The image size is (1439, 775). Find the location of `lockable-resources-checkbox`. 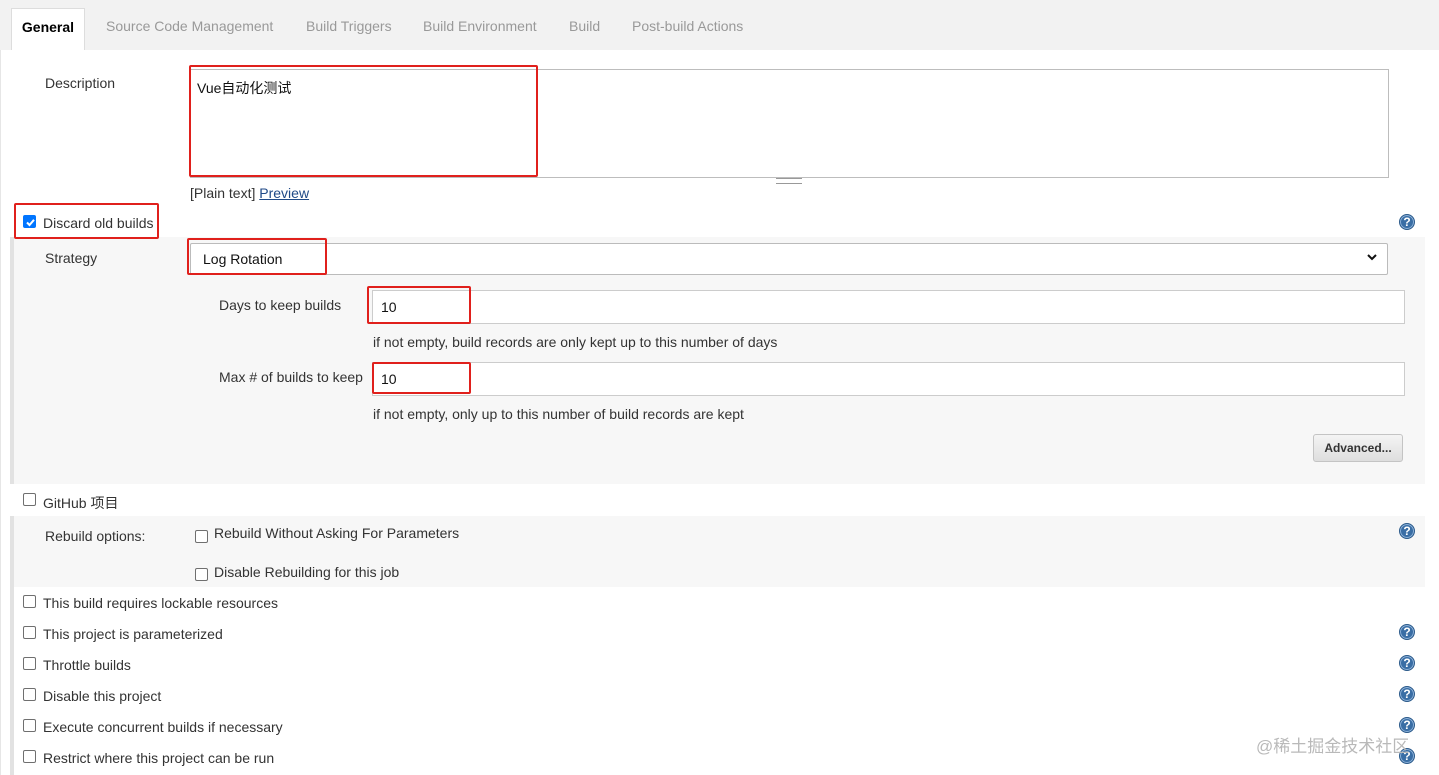

lockable-resources-checkbox is located at coordinates (29, 601).